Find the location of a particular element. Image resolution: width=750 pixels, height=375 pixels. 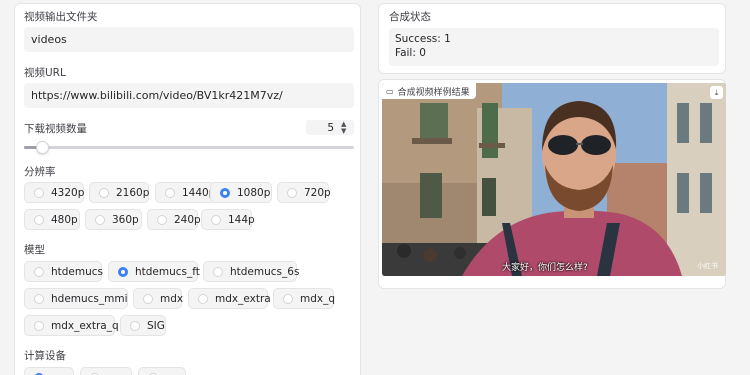

model-option-sig: SIG is located at coordinates (143, 325).